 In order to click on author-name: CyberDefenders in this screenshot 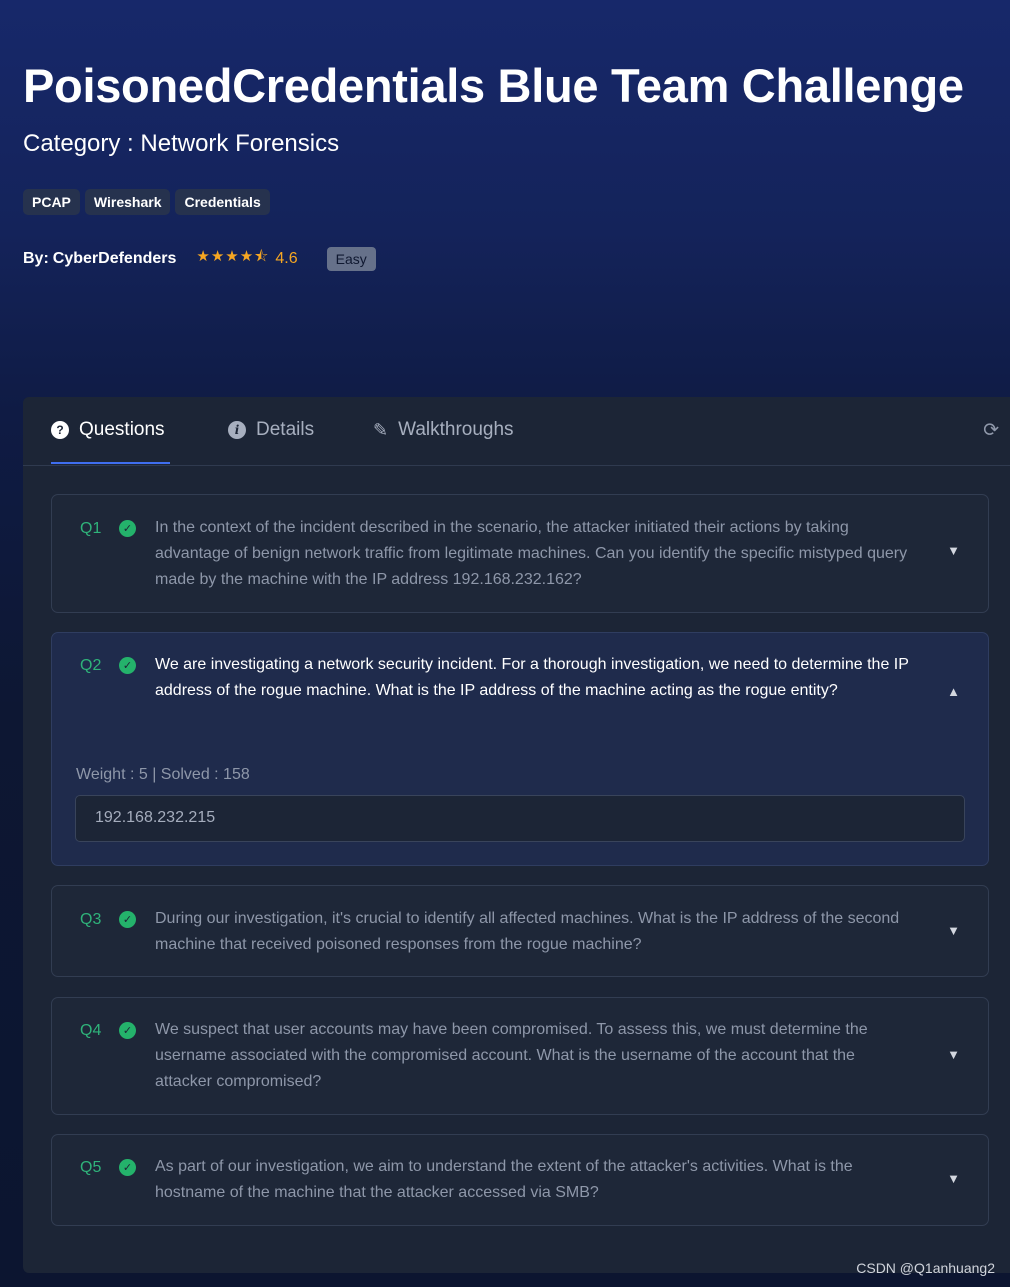, I will do `click(115, 259)`.